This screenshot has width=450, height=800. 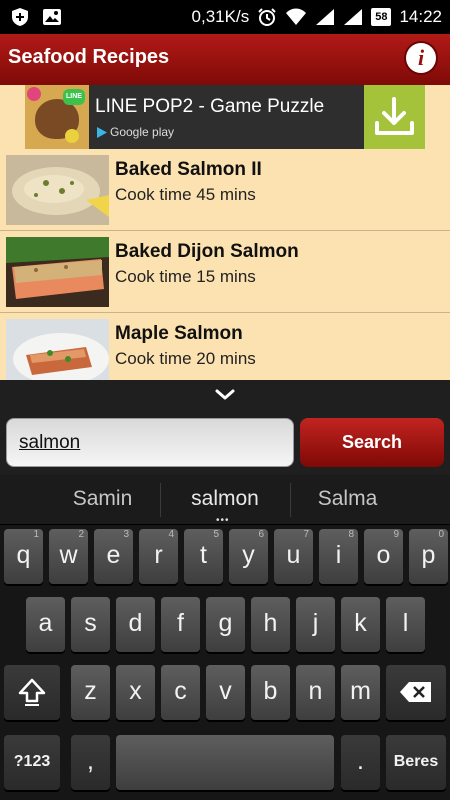 What do you see at coordinates (90, 624) in the screenshot?
I see `key-s: s` at bounding box center [90, 624].